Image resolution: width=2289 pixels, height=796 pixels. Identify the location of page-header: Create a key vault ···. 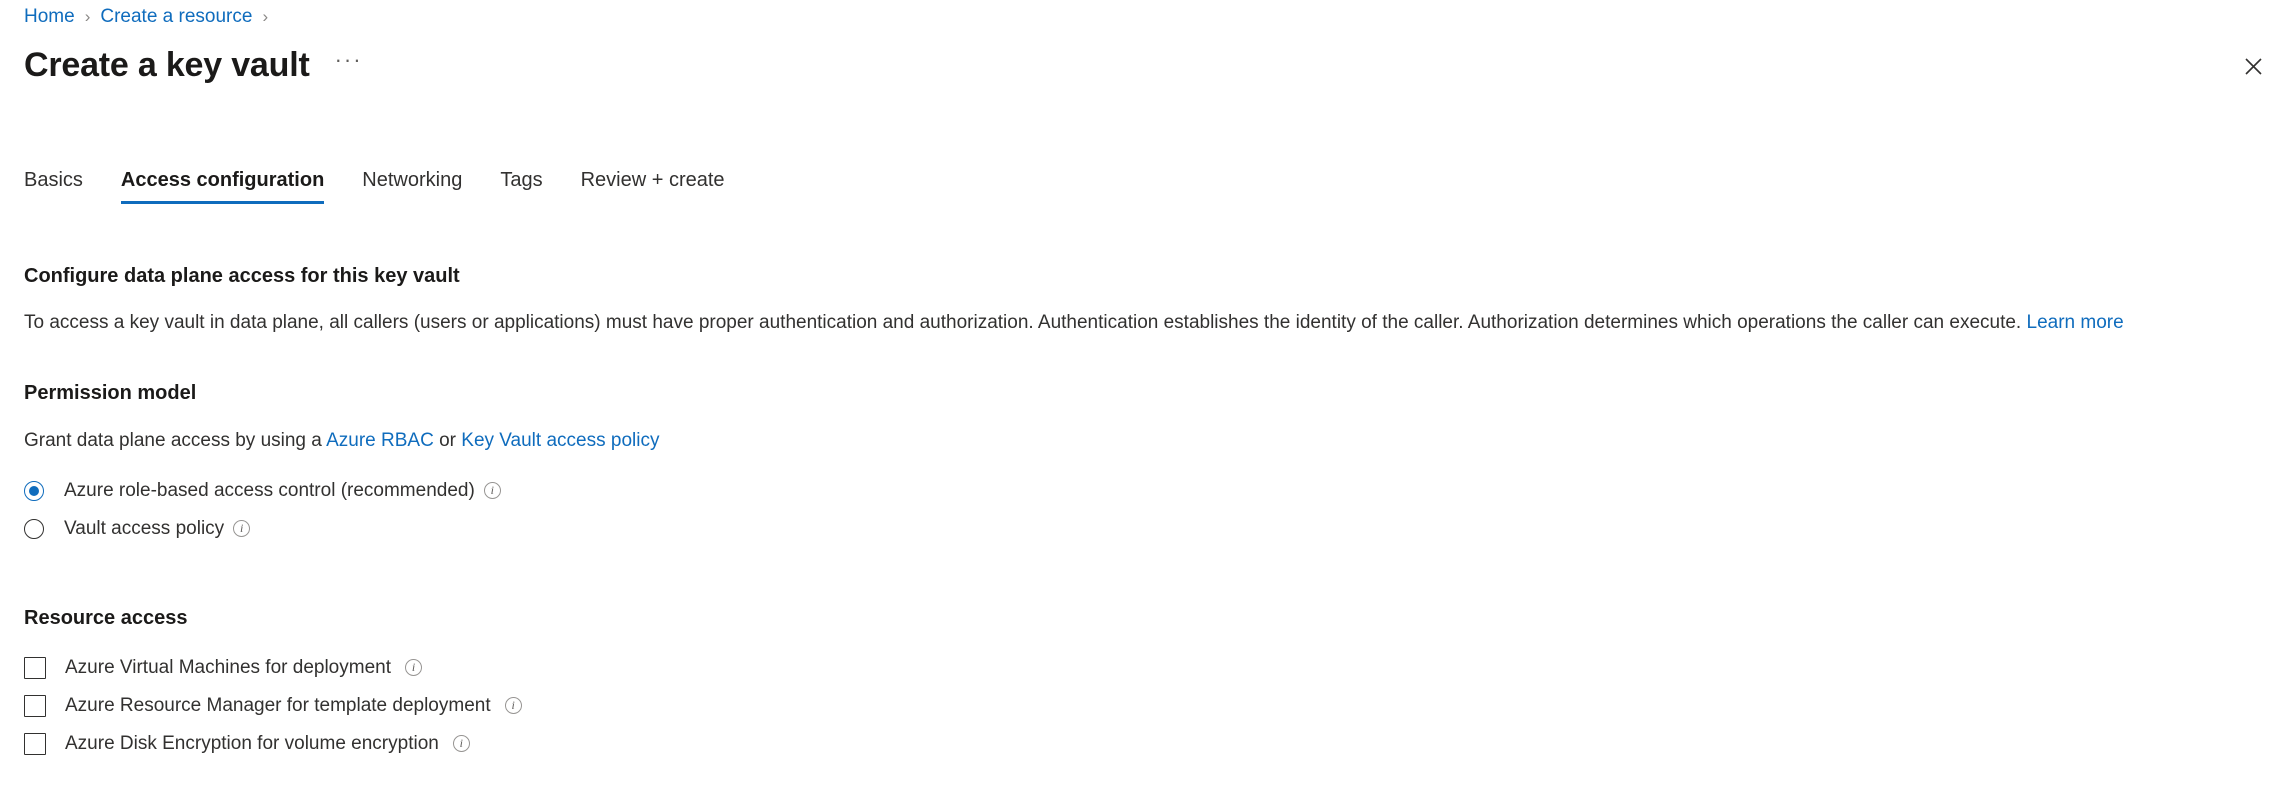
(195, 65).